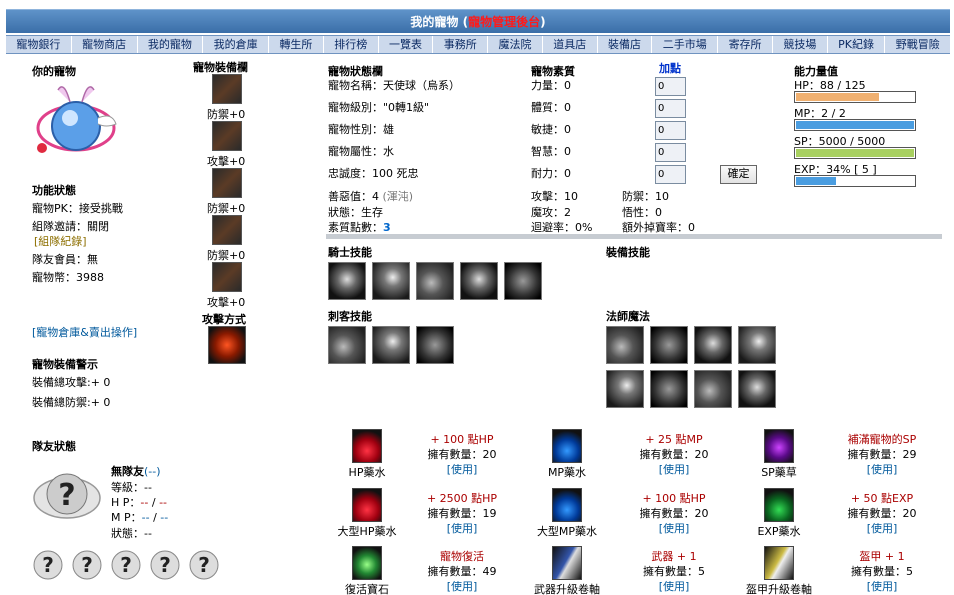 The image size is (954, 595). I want to click on sword-icon, so click(227, 277).